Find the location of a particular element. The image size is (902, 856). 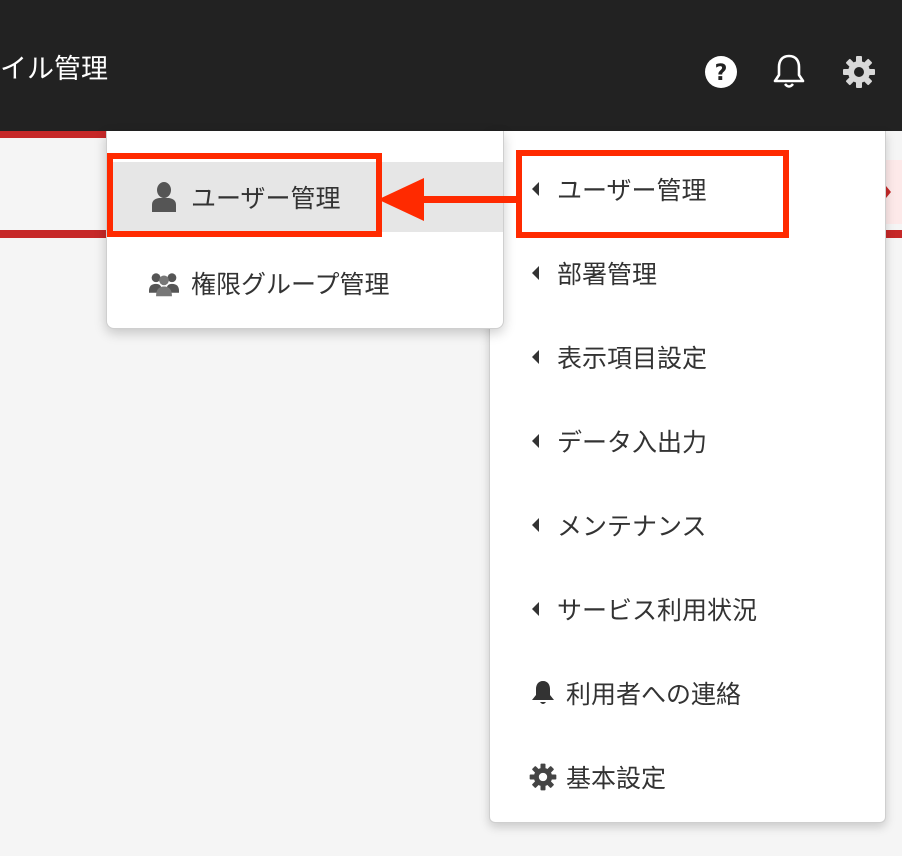

menu-item-label: メンテナンス is located at coordinates (632, 526).